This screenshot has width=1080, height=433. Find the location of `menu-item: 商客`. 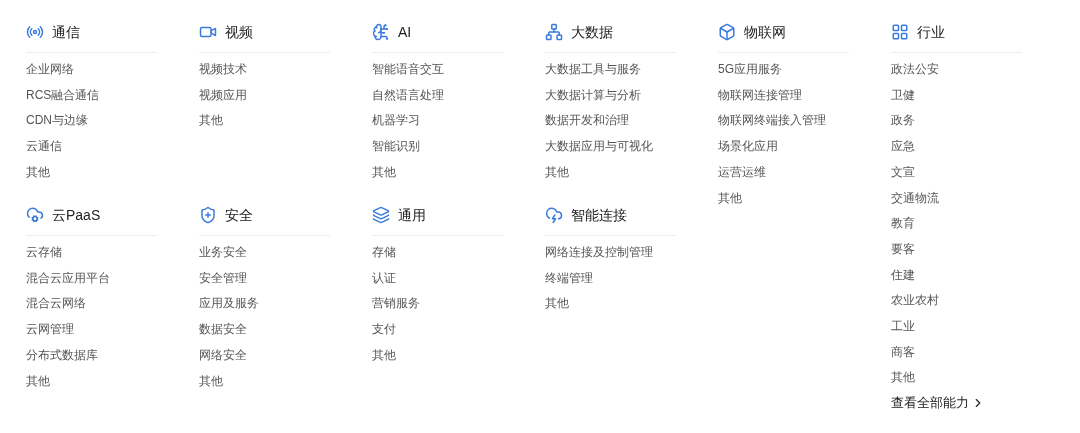

menu-item: 商客 is located at coordinates (903, 352).